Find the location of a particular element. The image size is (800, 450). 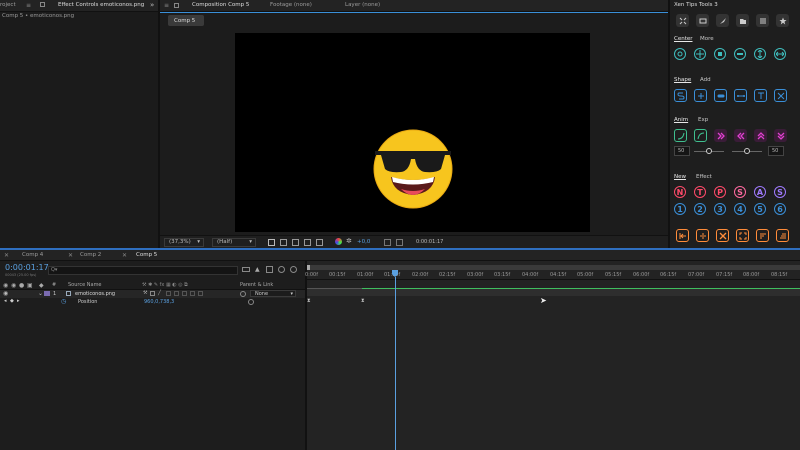

arrow-up-icon is located at coordinates (760, 135).